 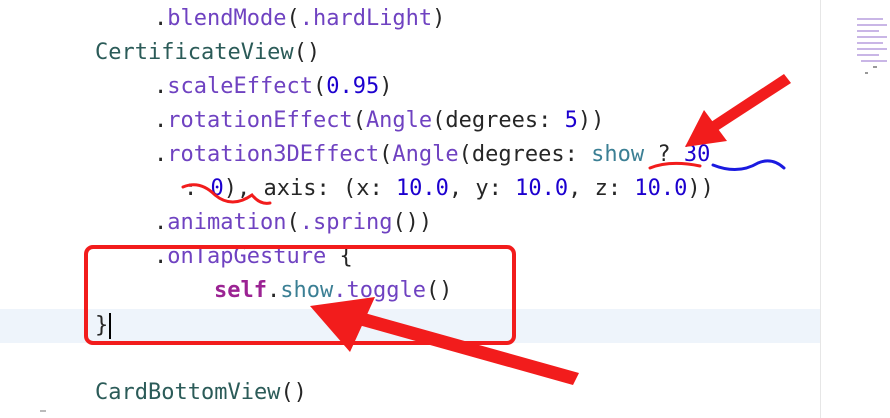 I want to click on red-underline-zero, so click(x=226, y=194).